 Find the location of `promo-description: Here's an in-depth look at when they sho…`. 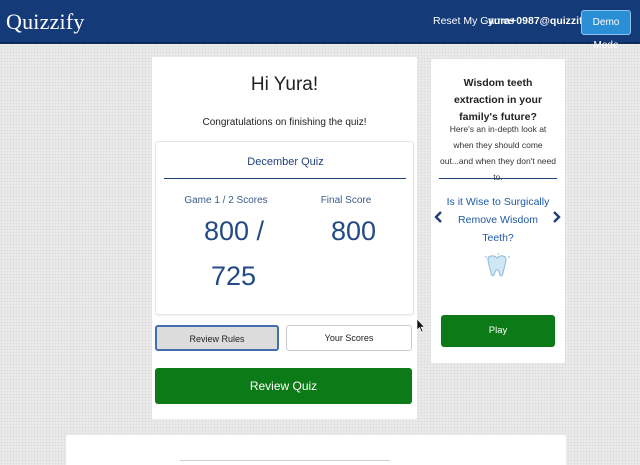

promo-description: Here's an in-depth look at when they sho… is located at coordinates (498, 153).